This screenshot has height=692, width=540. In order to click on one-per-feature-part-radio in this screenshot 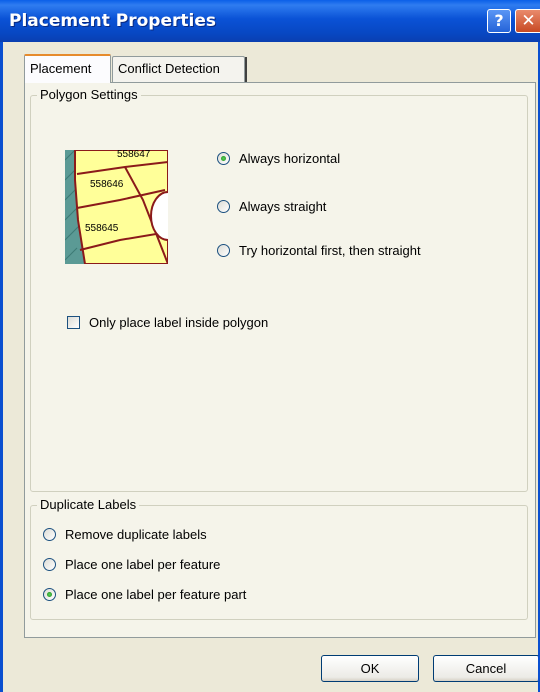, I will do `click(49, 594)`.